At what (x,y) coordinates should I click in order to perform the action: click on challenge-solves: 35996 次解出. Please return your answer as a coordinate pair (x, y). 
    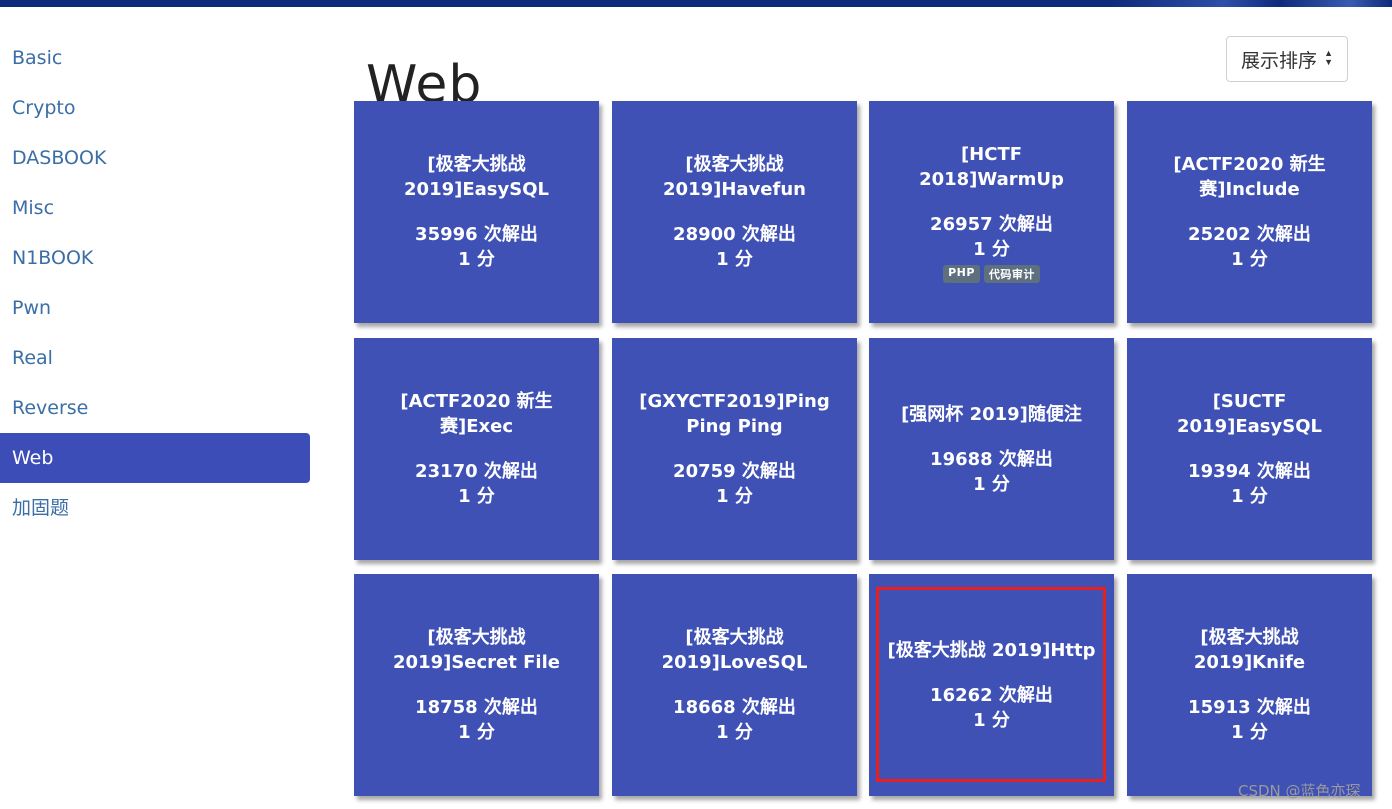
    Looking at the image, I should click on (476, 234).